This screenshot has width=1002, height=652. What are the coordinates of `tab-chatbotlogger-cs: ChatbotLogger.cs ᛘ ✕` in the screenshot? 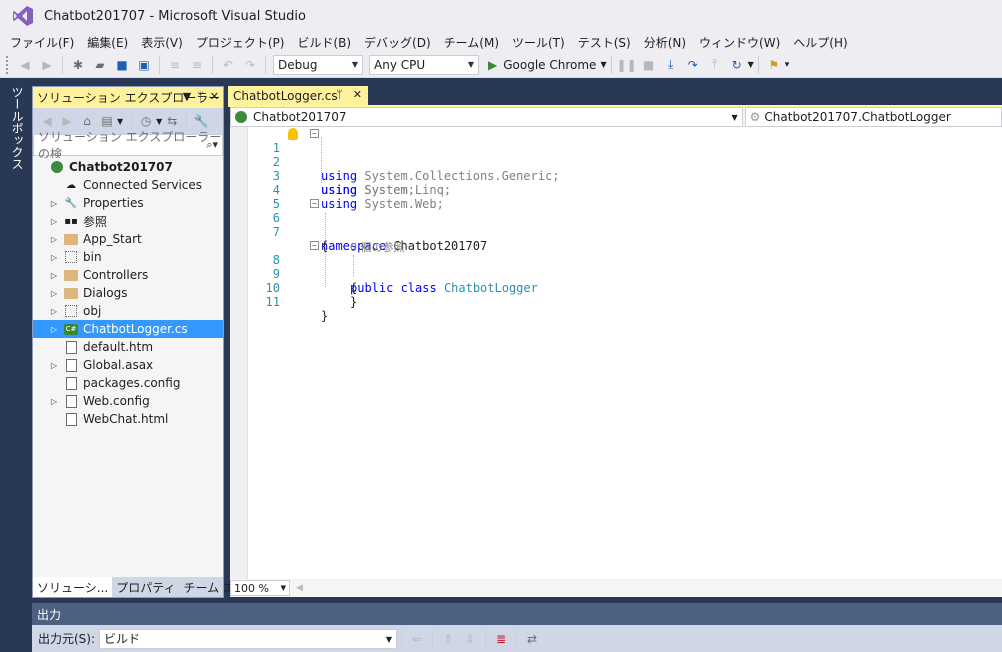 It's located at (298, 95).